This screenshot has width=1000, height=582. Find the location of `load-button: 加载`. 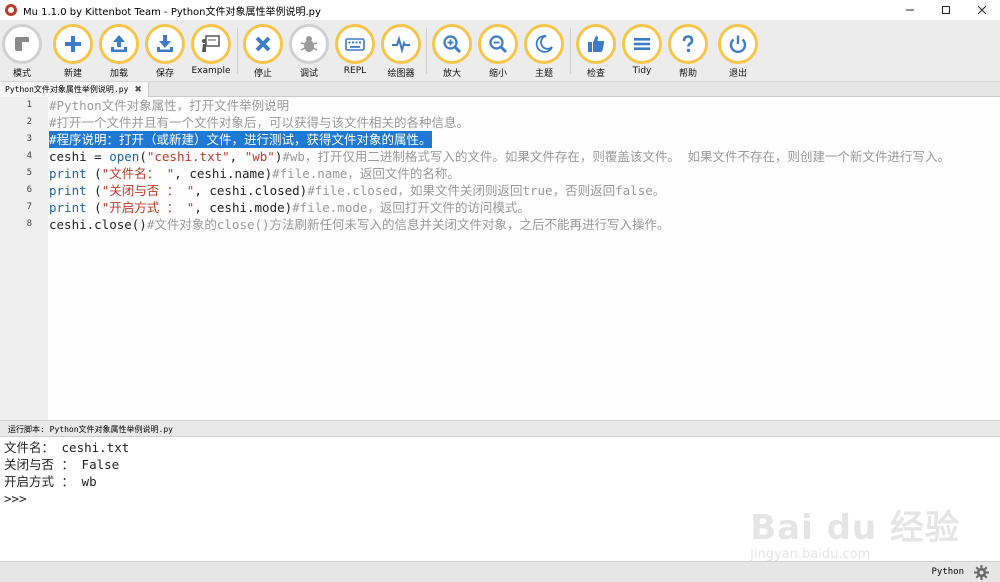

load-button: 加载 is located at coordinates (119, 53).